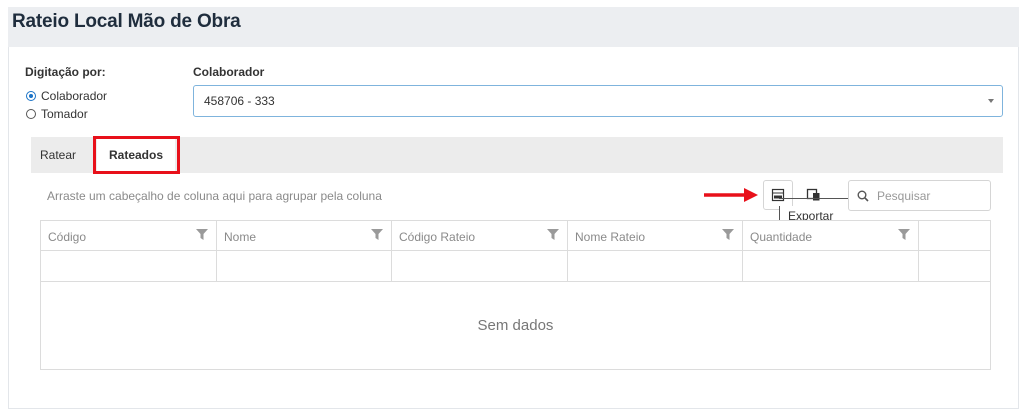 Image resolution: width=1024 pixels, height=418 pixels. Describe the element at coordinates (991, 101) in the screenshot. I see `chevron-down-icon` at that location.